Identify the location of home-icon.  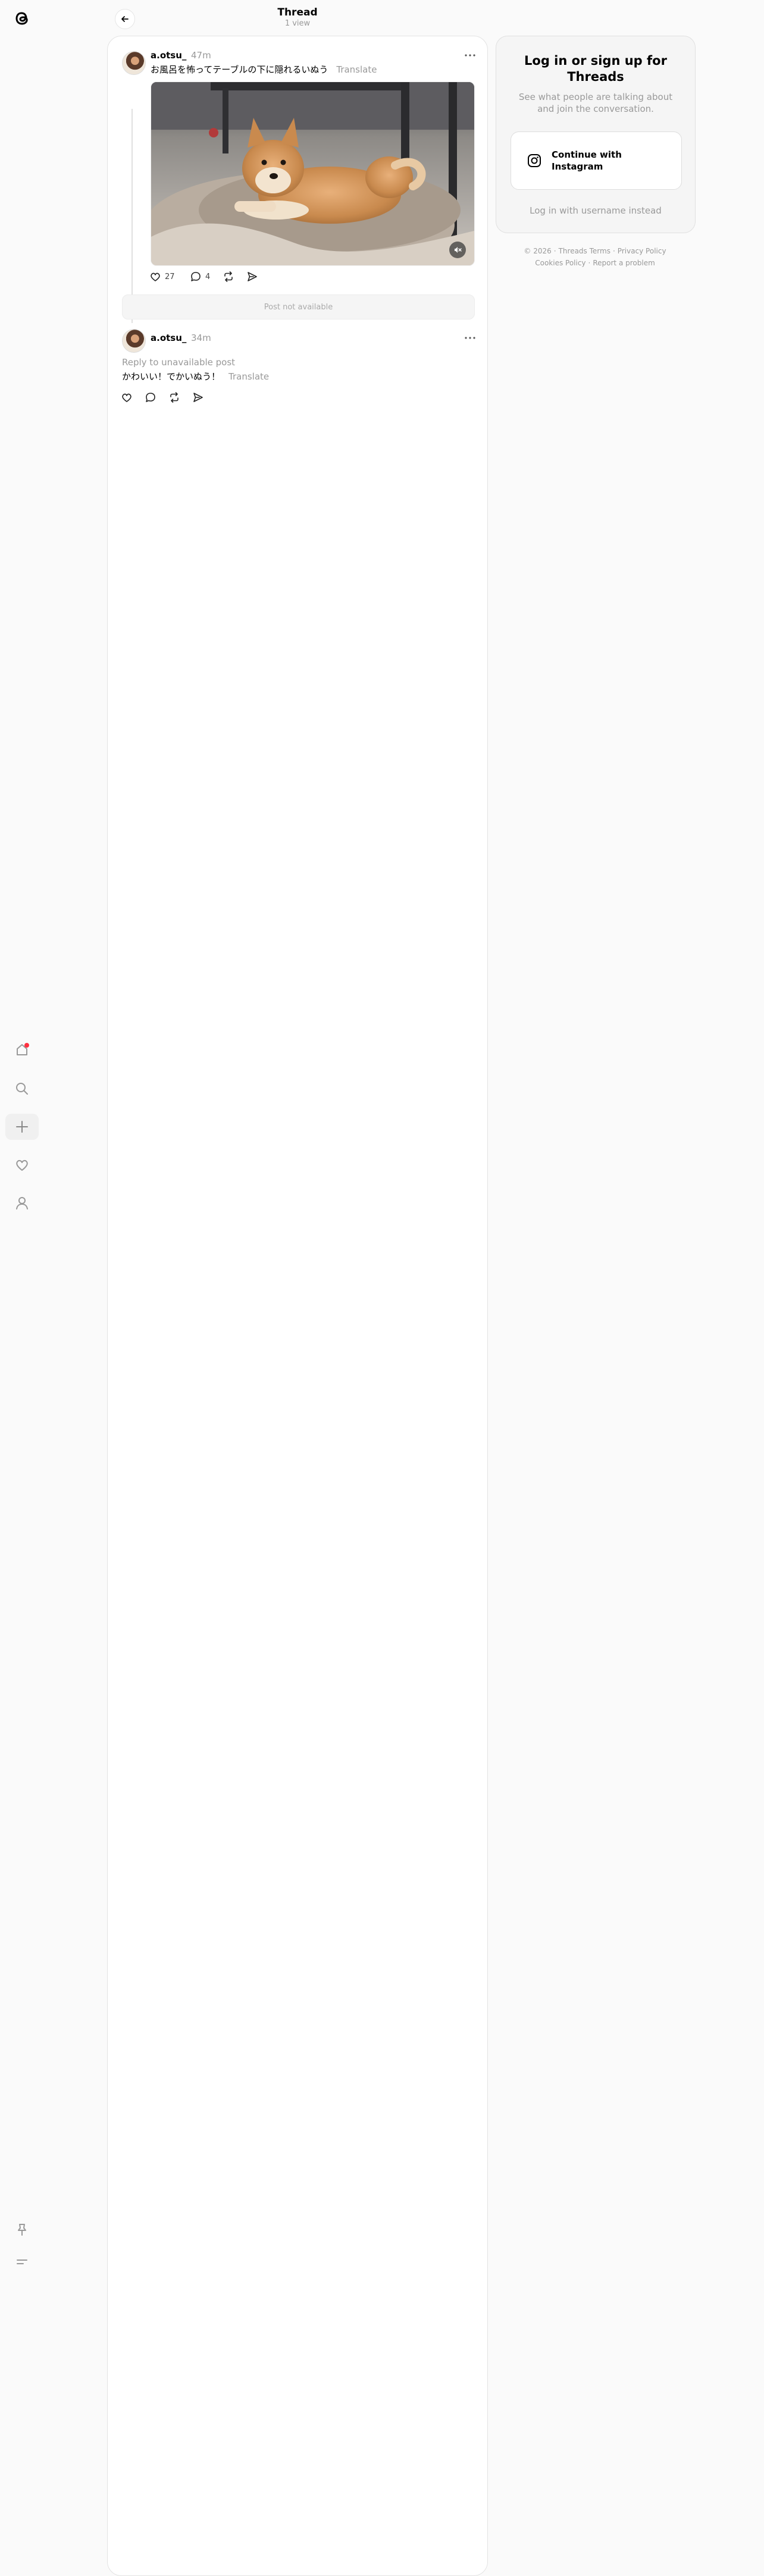
(23, 1049).